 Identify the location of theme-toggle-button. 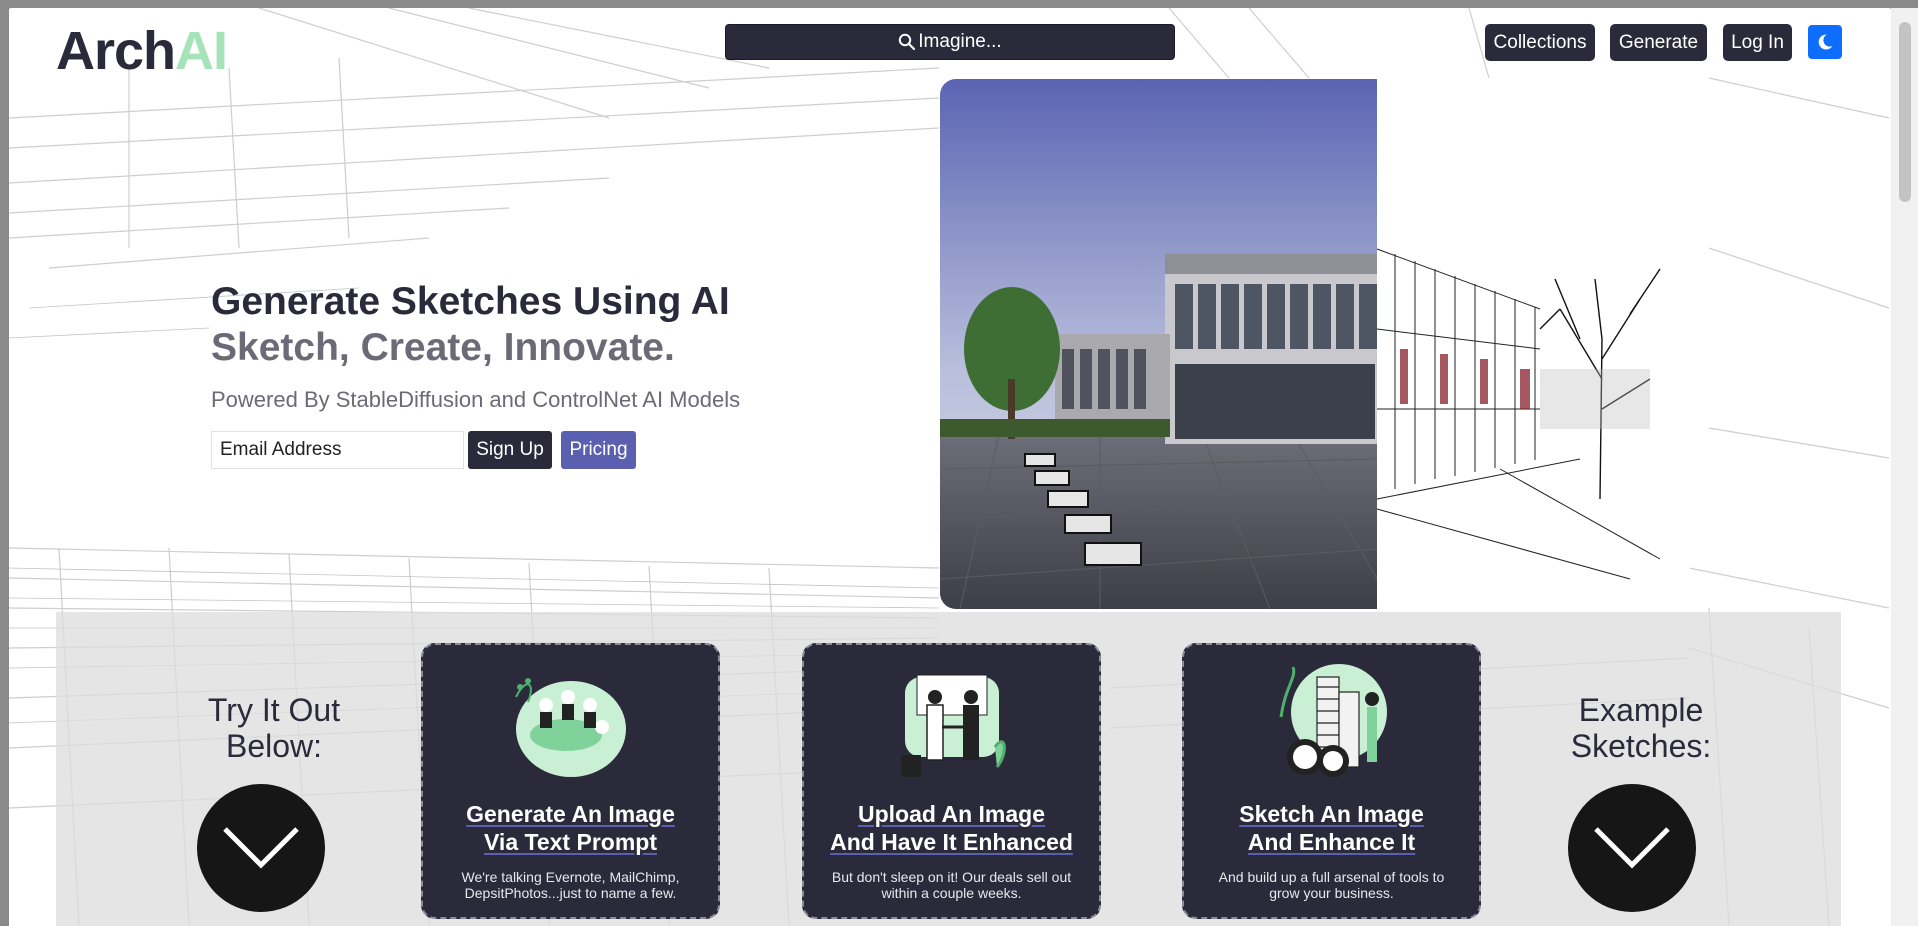
(1825, 42).